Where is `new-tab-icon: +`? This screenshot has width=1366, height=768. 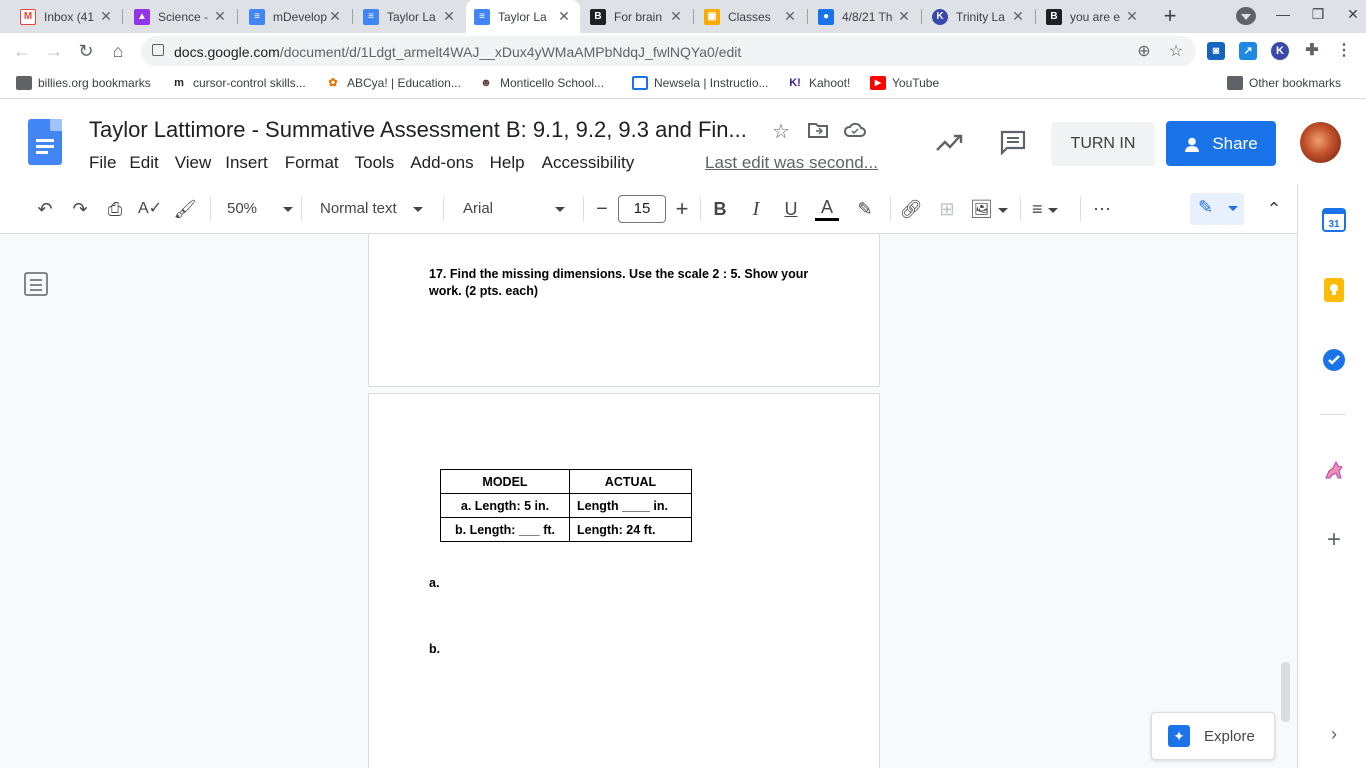
new-tab-icon: + is located at coordinates (1170, 16).